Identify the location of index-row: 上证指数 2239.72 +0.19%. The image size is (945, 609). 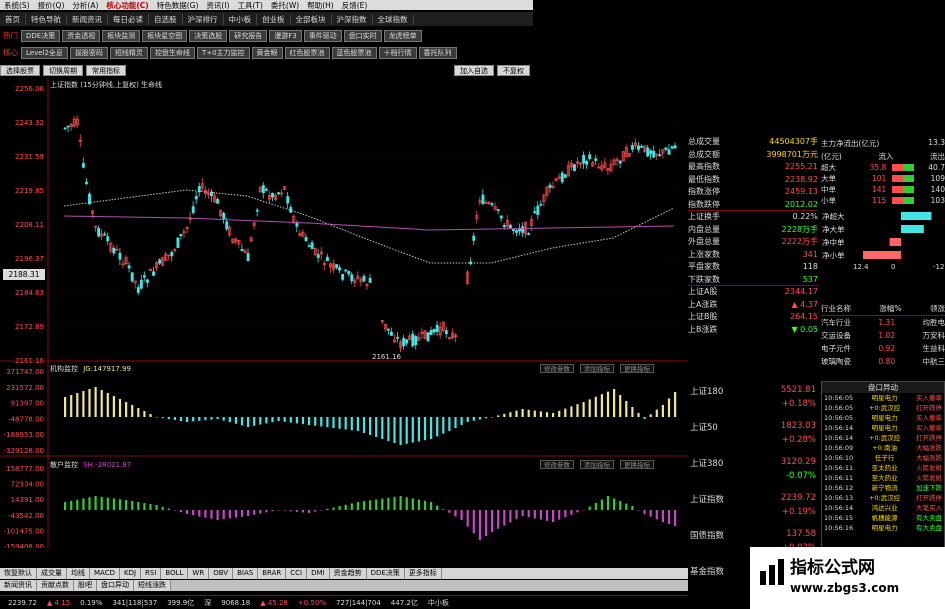
(753, 507).